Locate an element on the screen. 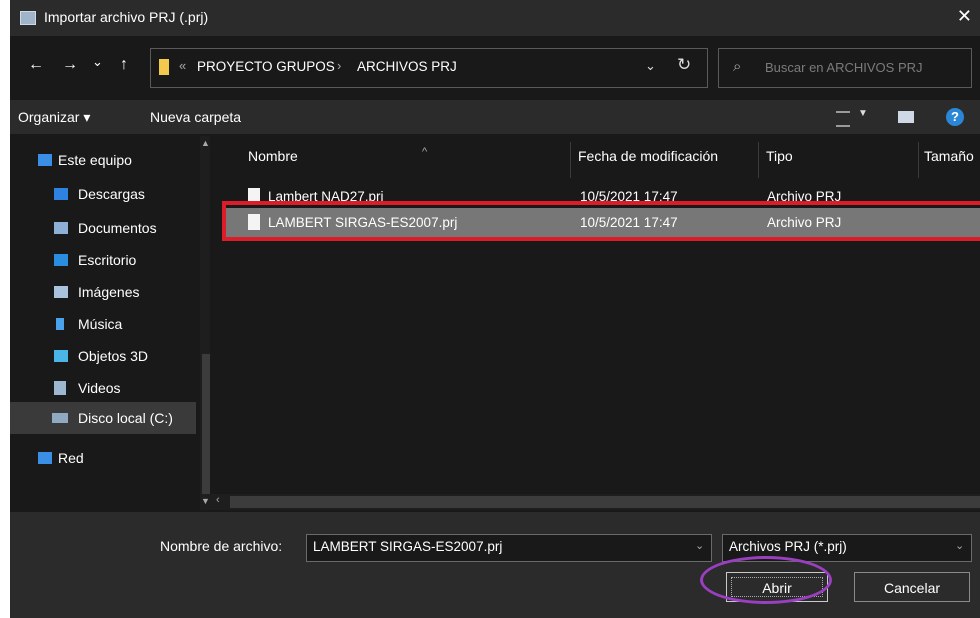 The height and width of the screenshot is (618, 980). filename-value: LAMBERT SIRGAS-ES2007.prj is located at coordinates (408, 546).